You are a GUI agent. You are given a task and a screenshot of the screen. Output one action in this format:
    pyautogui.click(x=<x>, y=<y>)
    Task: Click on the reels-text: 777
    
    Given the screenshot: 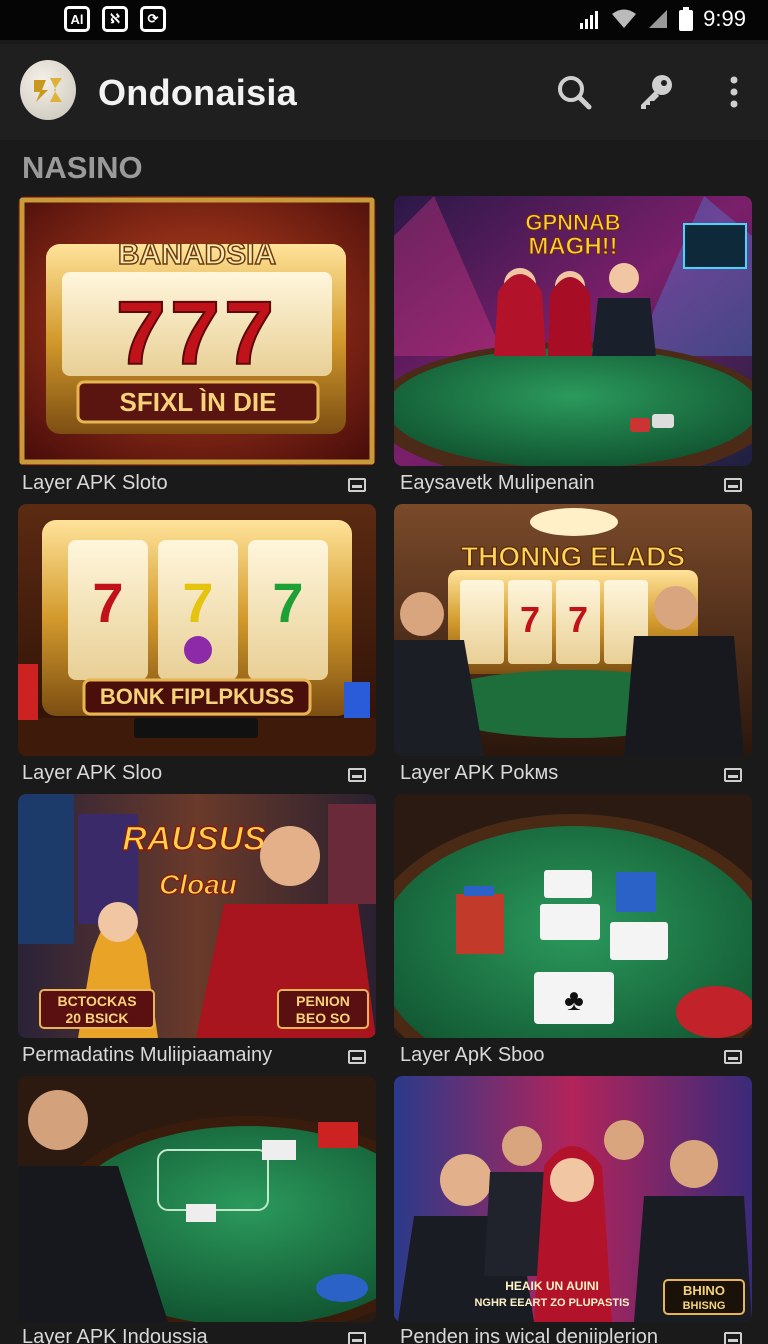 What is the action you would take?
    pyautogui.click(x=197, y=334)
    